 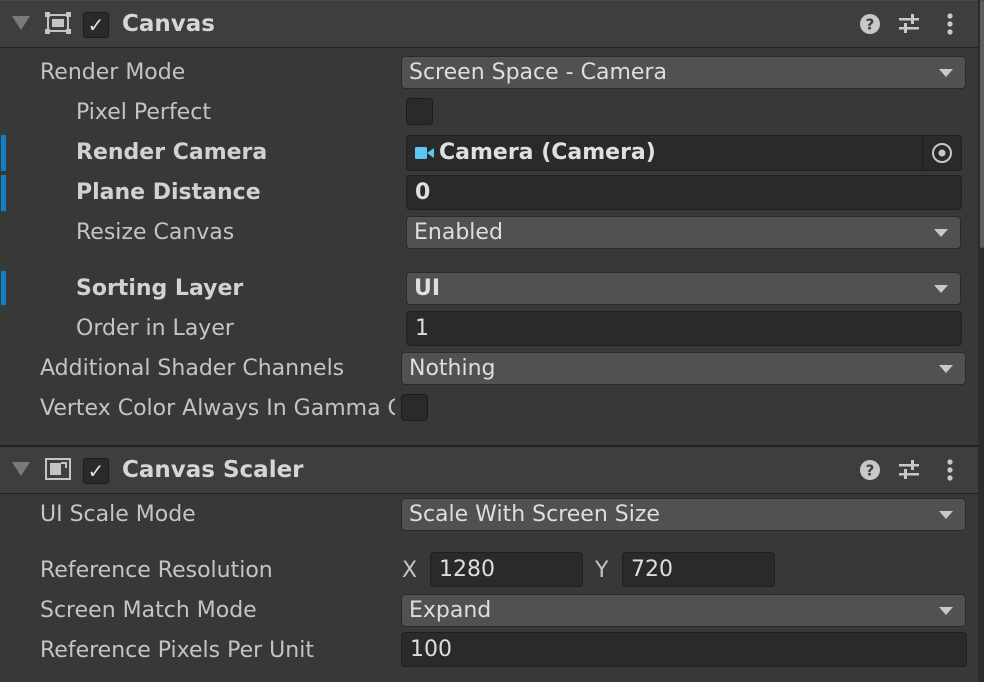 What do you see at coordinates (422, 328) in the screenshot?
I see `order-in-layer-value: 1` at bounding box center [422, 328].